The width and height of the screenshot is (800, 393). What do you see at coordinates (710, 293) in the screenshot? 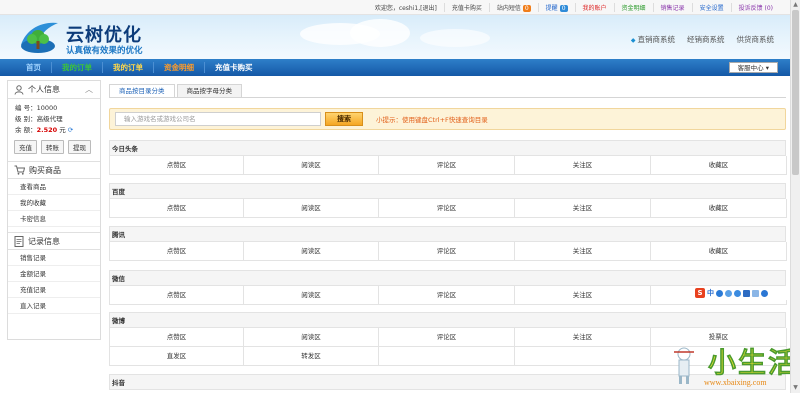
I see `ime-mode-label: 中` at bounding box center [710, 293].